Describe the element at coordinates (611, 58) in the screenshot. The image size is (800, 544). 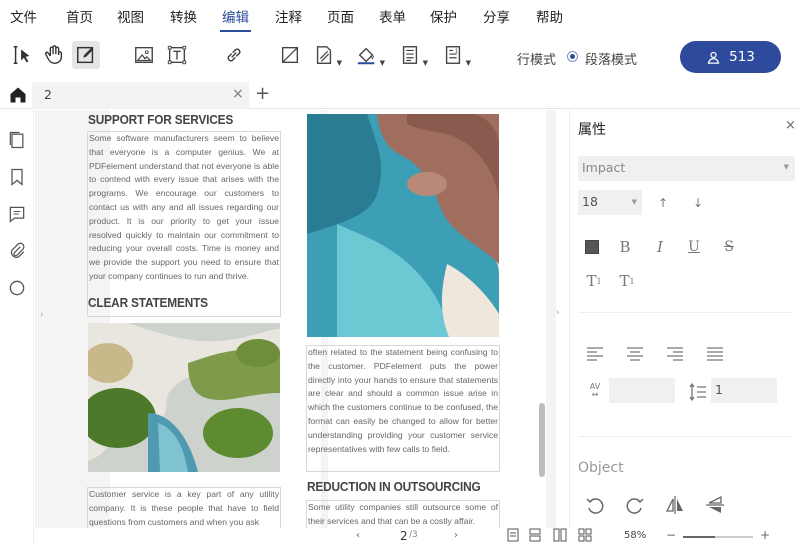
I see `paragraph-mode-option: 段落模式` at that location.